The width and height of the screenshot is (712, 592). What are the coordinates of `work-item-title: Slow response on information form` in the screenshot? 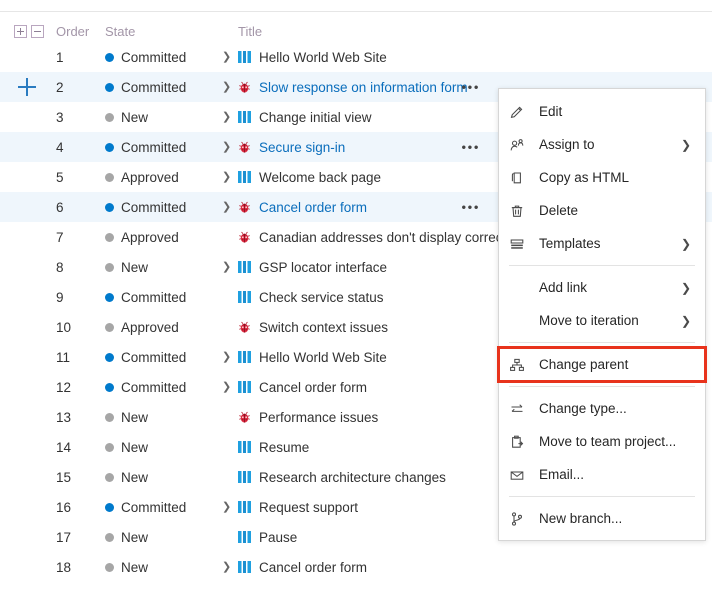 It's located at (363, 87).